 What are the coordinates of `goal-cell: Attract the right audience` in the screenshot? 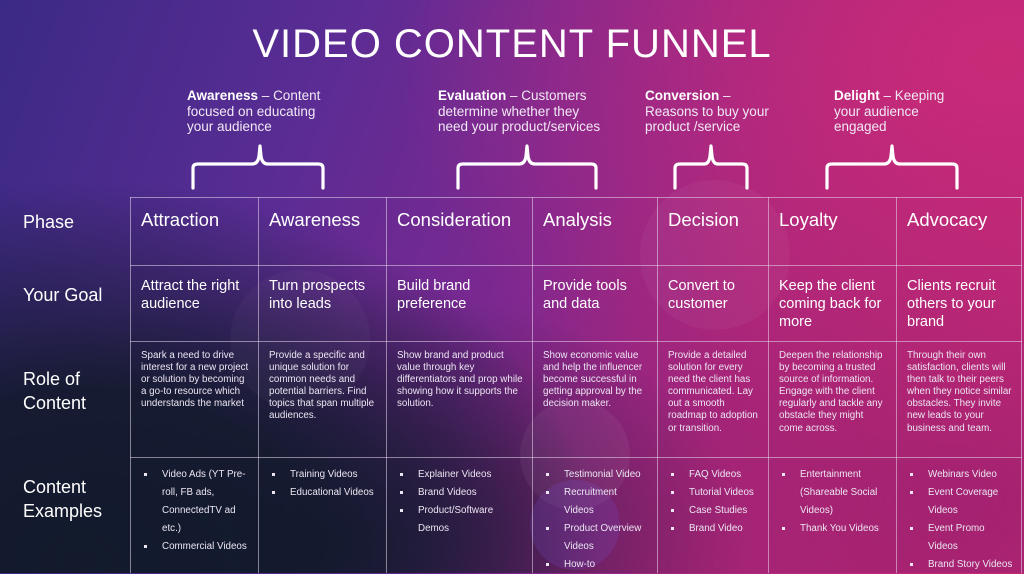 It's located at (190, 295).